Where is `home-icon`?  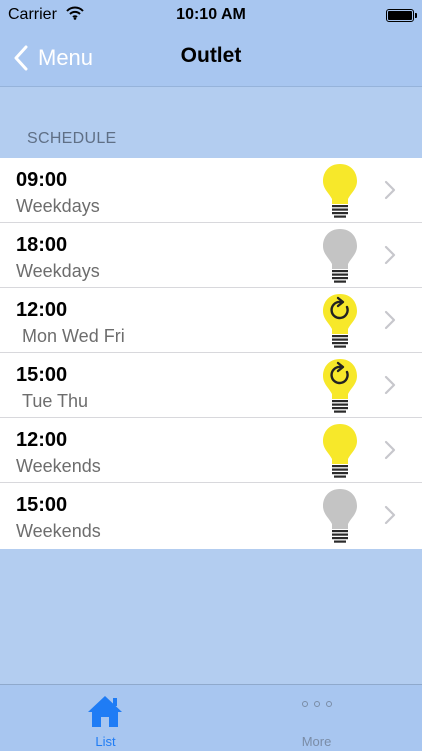 home-icon is located at coordinates (105, 711).